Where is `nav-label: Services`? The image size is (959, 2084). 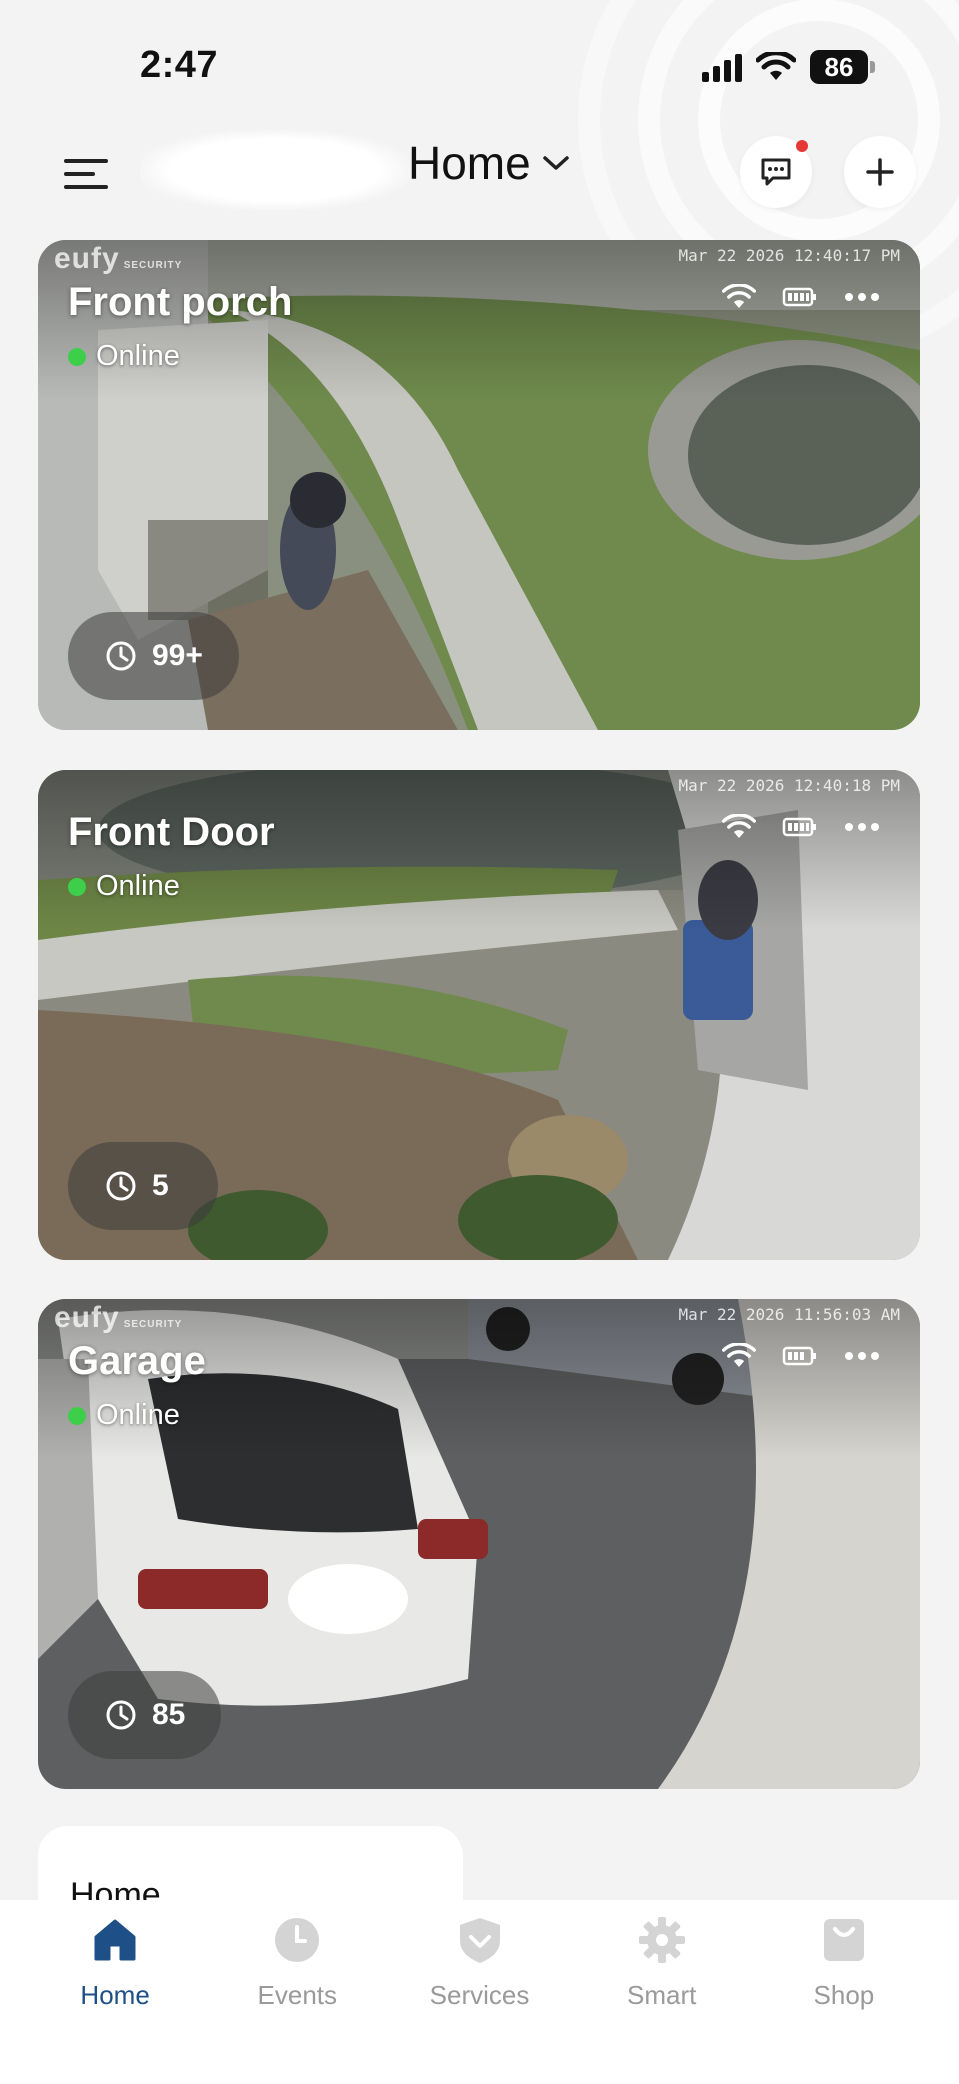
nav-label: Services is located at coordinates (479, 1995).